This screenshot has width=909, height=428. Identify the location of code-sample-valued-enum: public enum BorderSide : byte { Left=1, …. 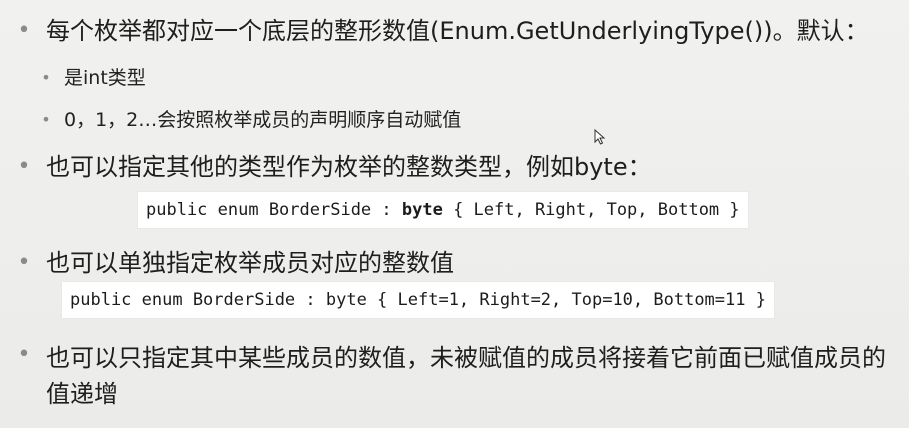
(418, 300).